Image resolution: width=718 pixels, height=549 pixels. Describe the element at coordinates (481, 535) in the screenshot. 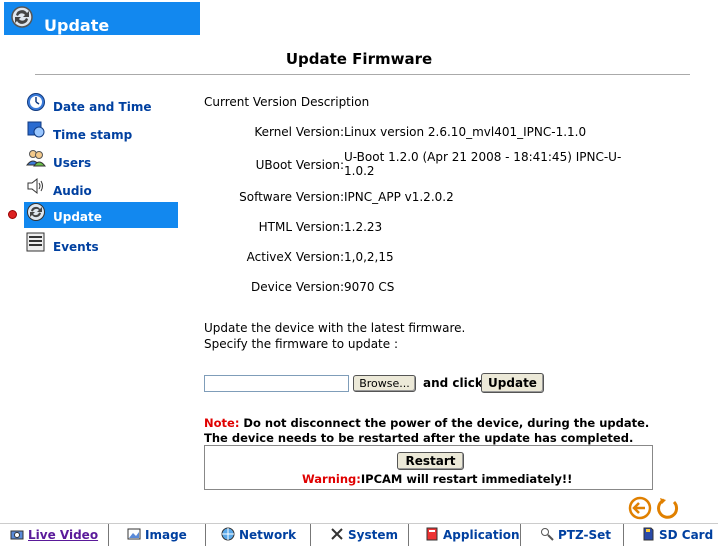

I see `tab-label: Application` at that location.